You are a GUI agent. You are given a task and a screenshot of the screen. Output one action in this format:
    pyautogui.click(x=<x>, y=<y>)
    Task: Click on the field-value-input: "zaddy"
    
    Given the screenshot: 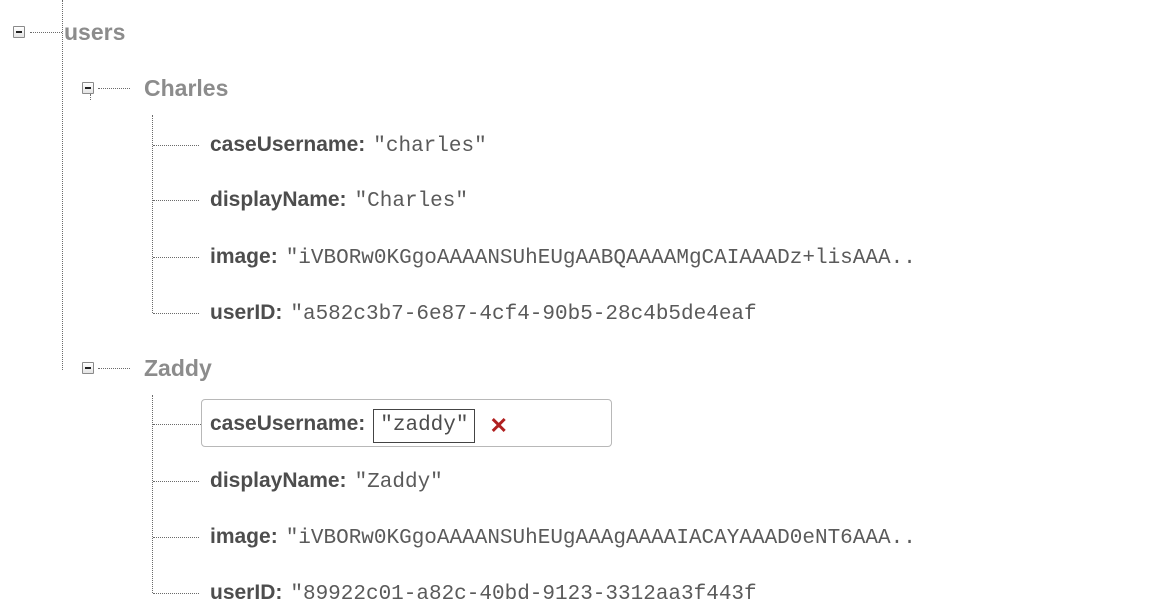 What is the action you would take?
    pyautogui.click(x=424, y=425)
    